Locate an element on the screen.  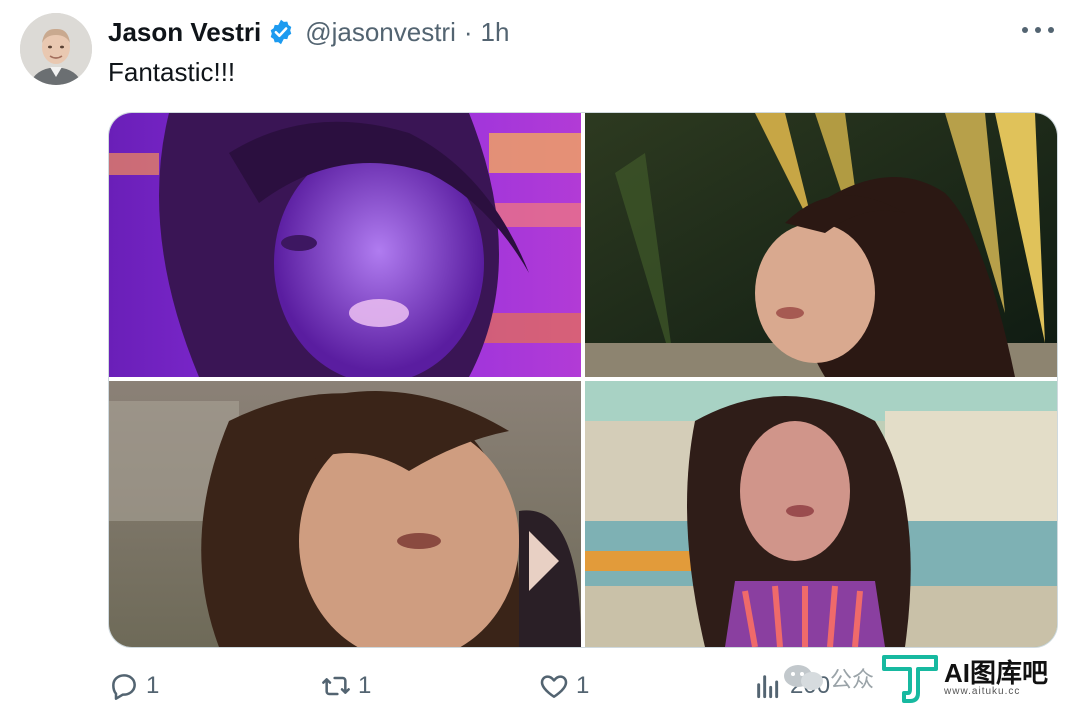
like-count: 1 is located at coordinates (583, 685).